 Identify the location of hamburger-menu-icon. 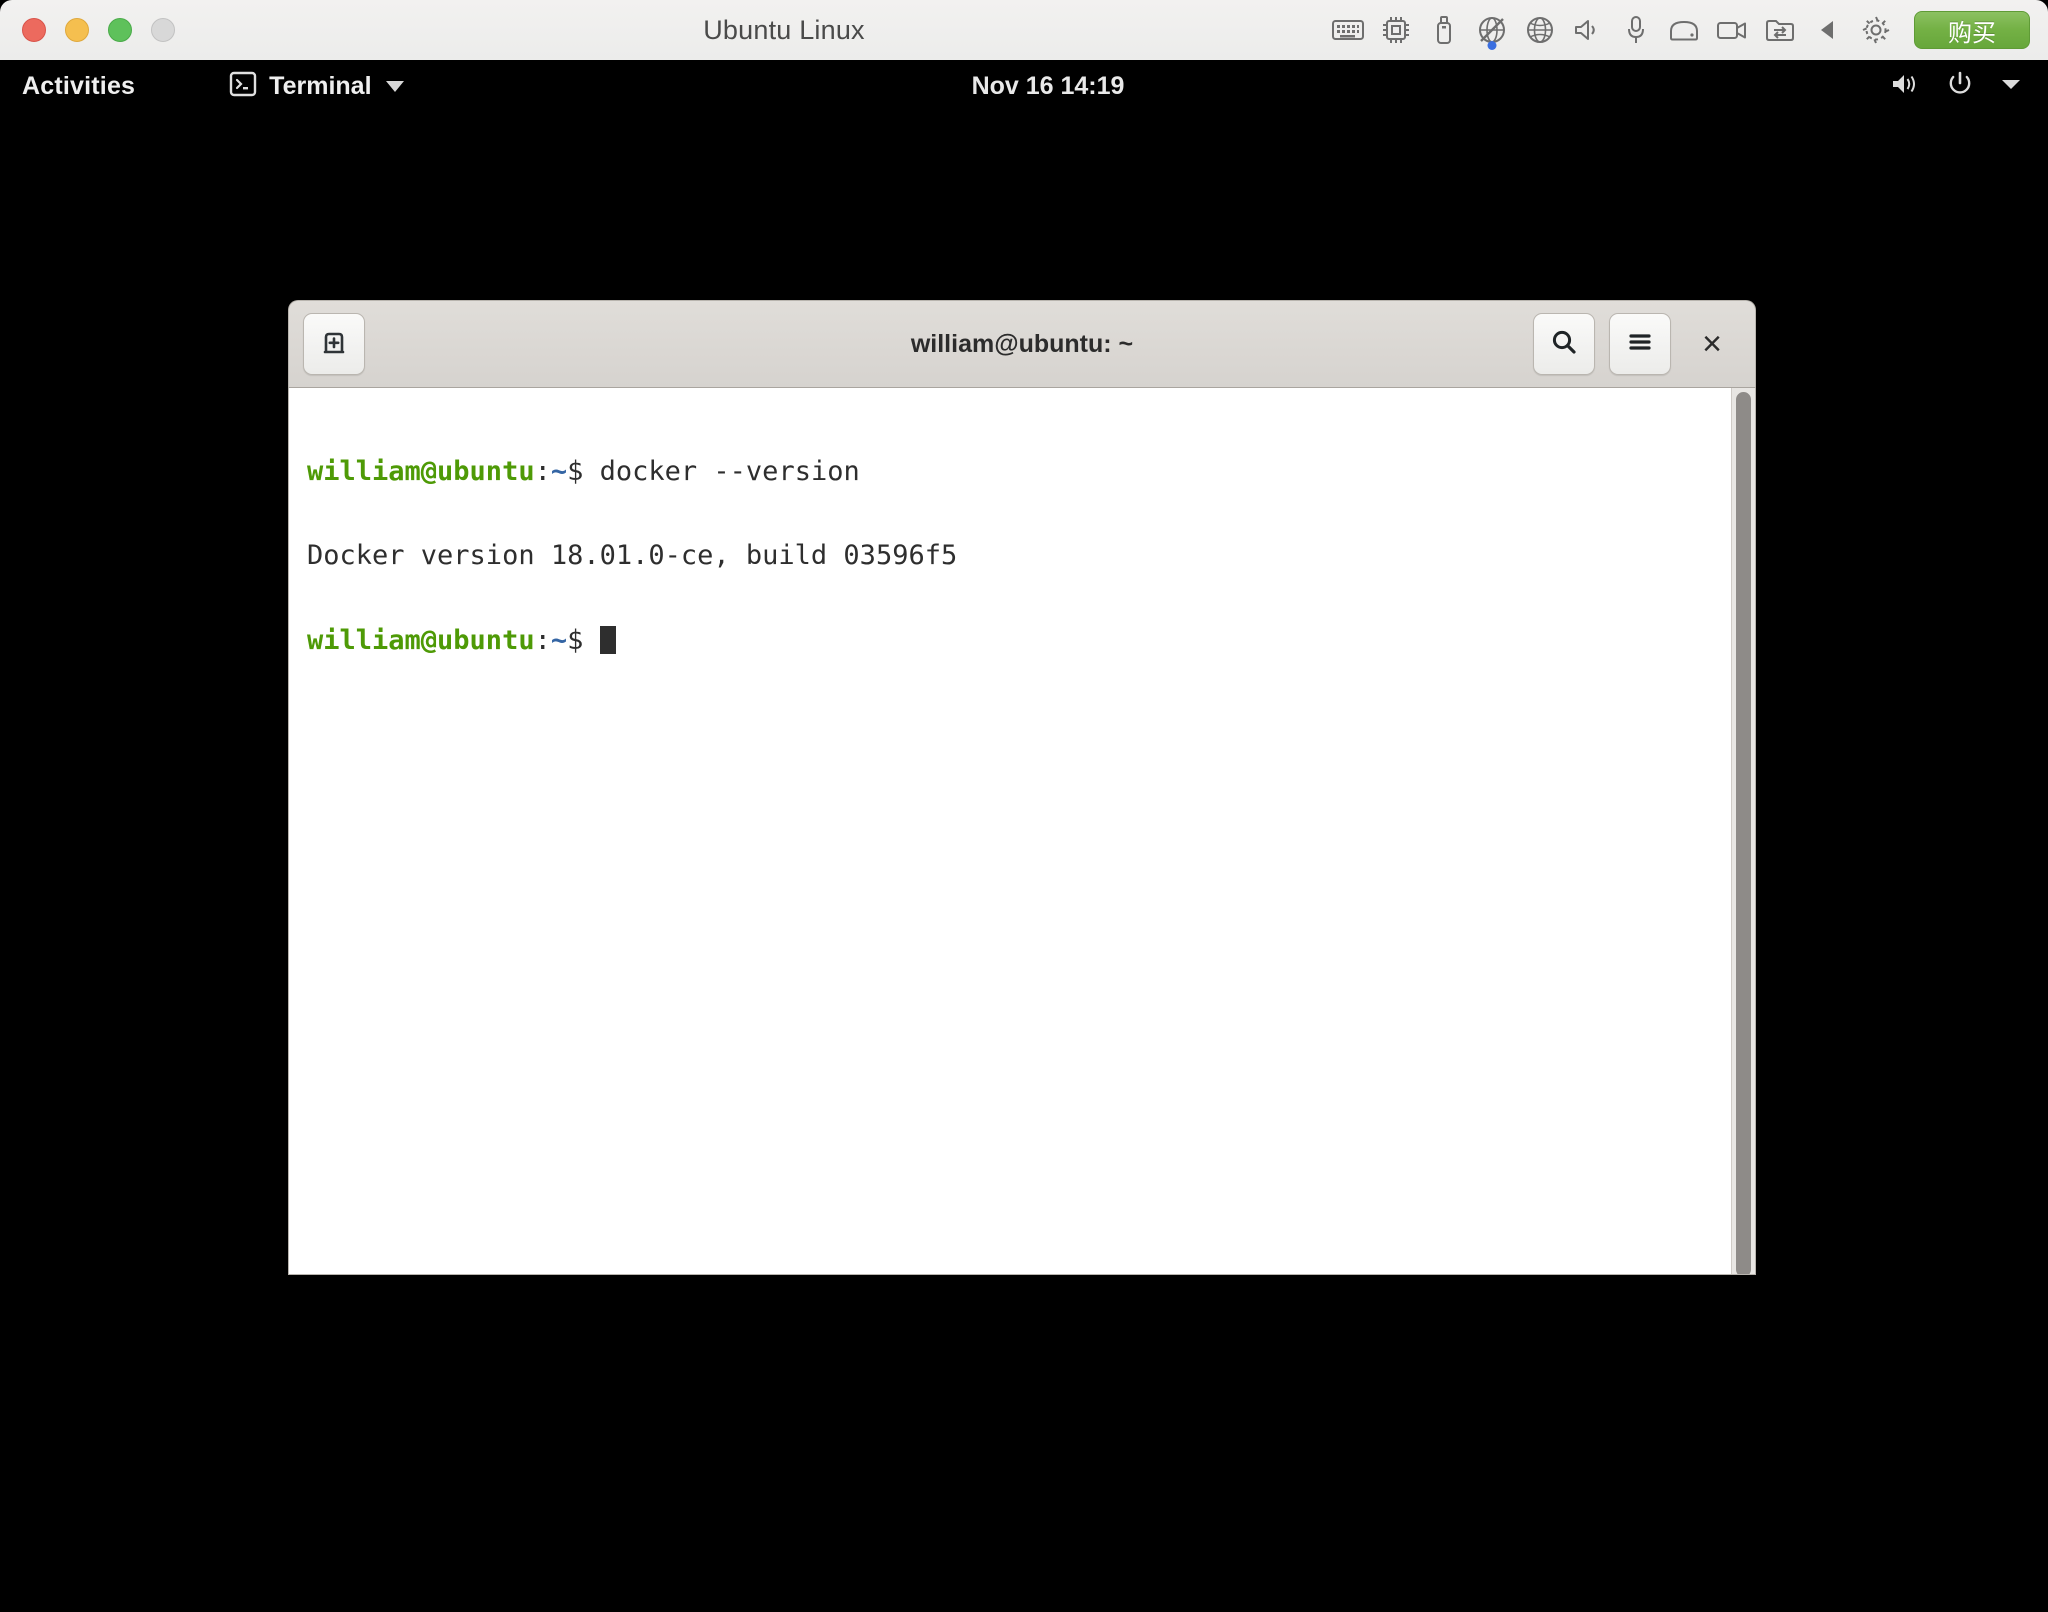
(1640, 344).